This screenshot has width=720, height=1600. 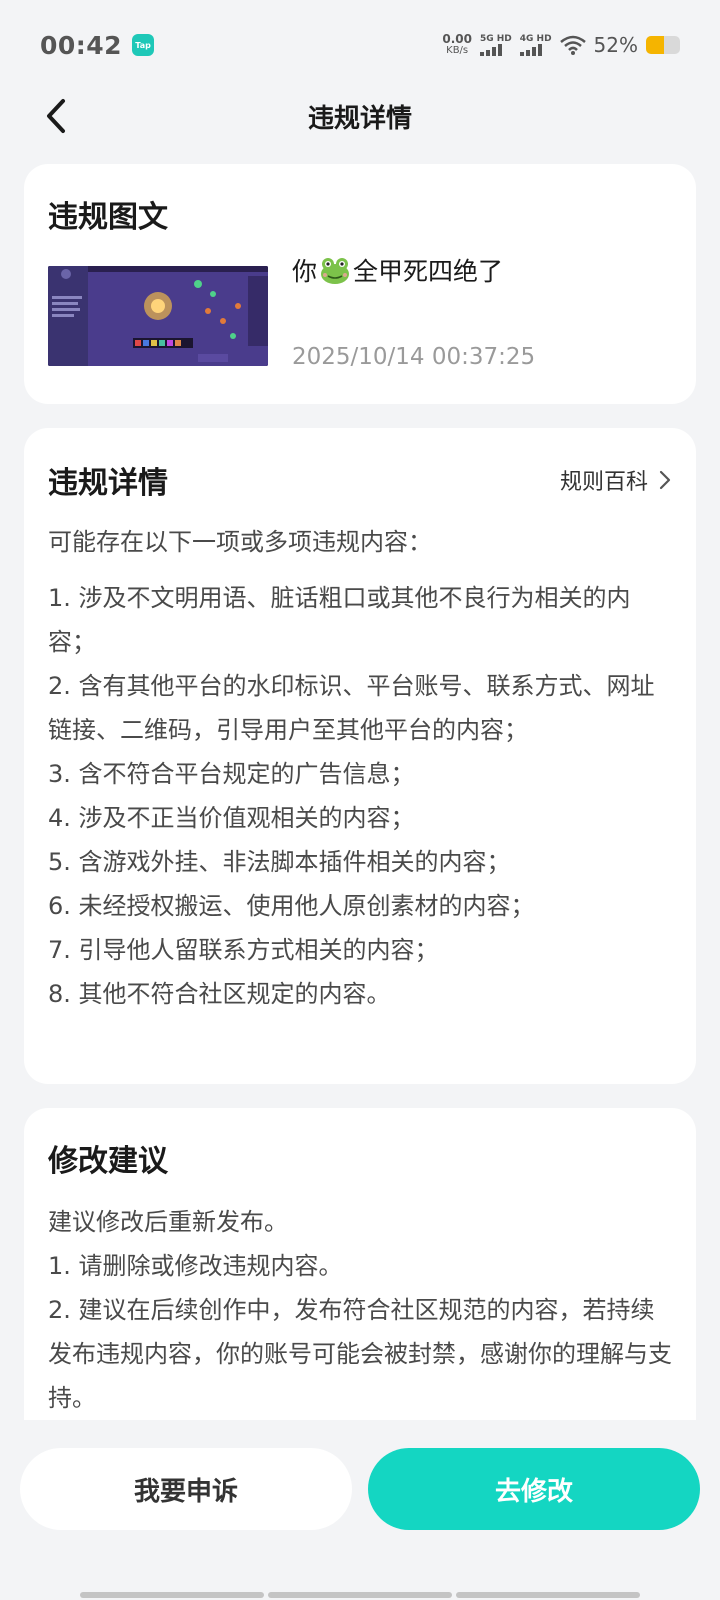 What do you see at coordinates (495, 39) in the screenshot?
I see `signal-5g-label: 5G HD` at bounding box center [495, 39].